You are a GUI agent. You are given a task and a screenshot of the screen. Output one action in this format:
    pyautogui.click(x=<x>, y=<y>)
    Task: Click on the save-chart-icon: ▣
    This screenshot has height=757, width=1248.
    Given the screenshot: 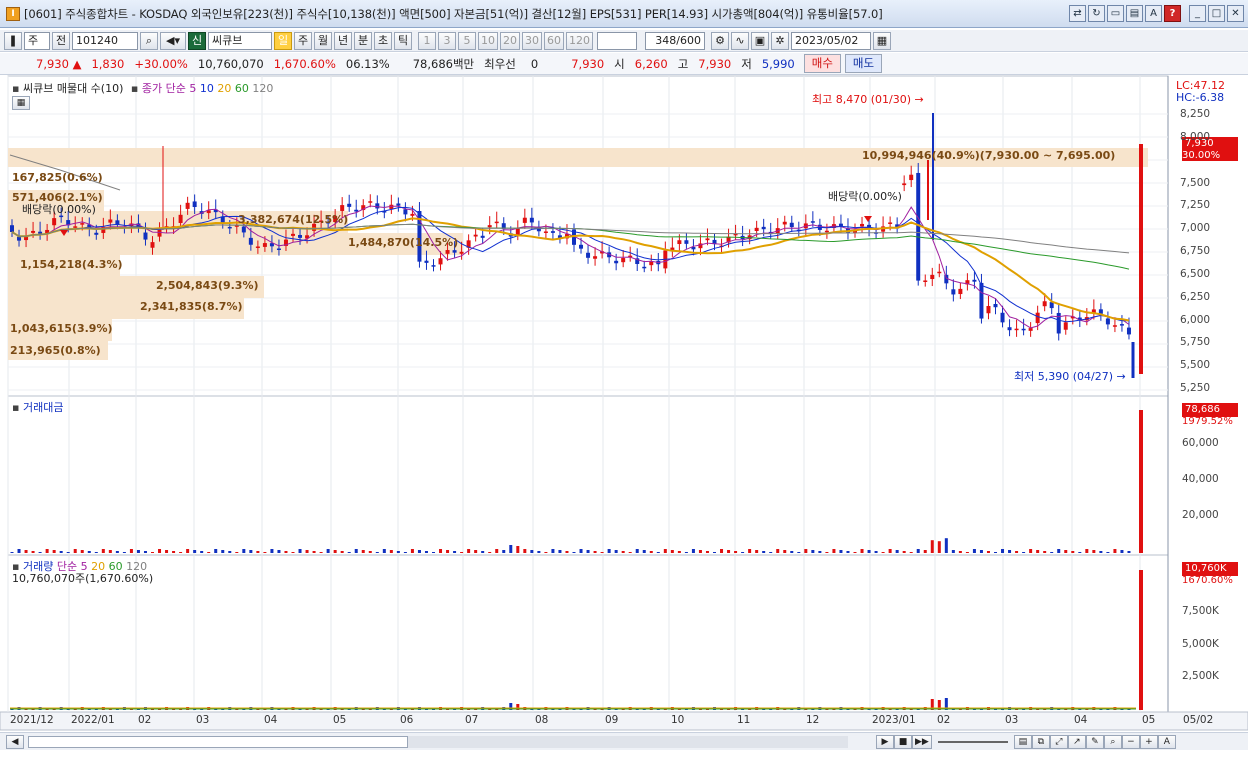 What is the action you would take?
    pyautogui.click(x=760, y=40)
    